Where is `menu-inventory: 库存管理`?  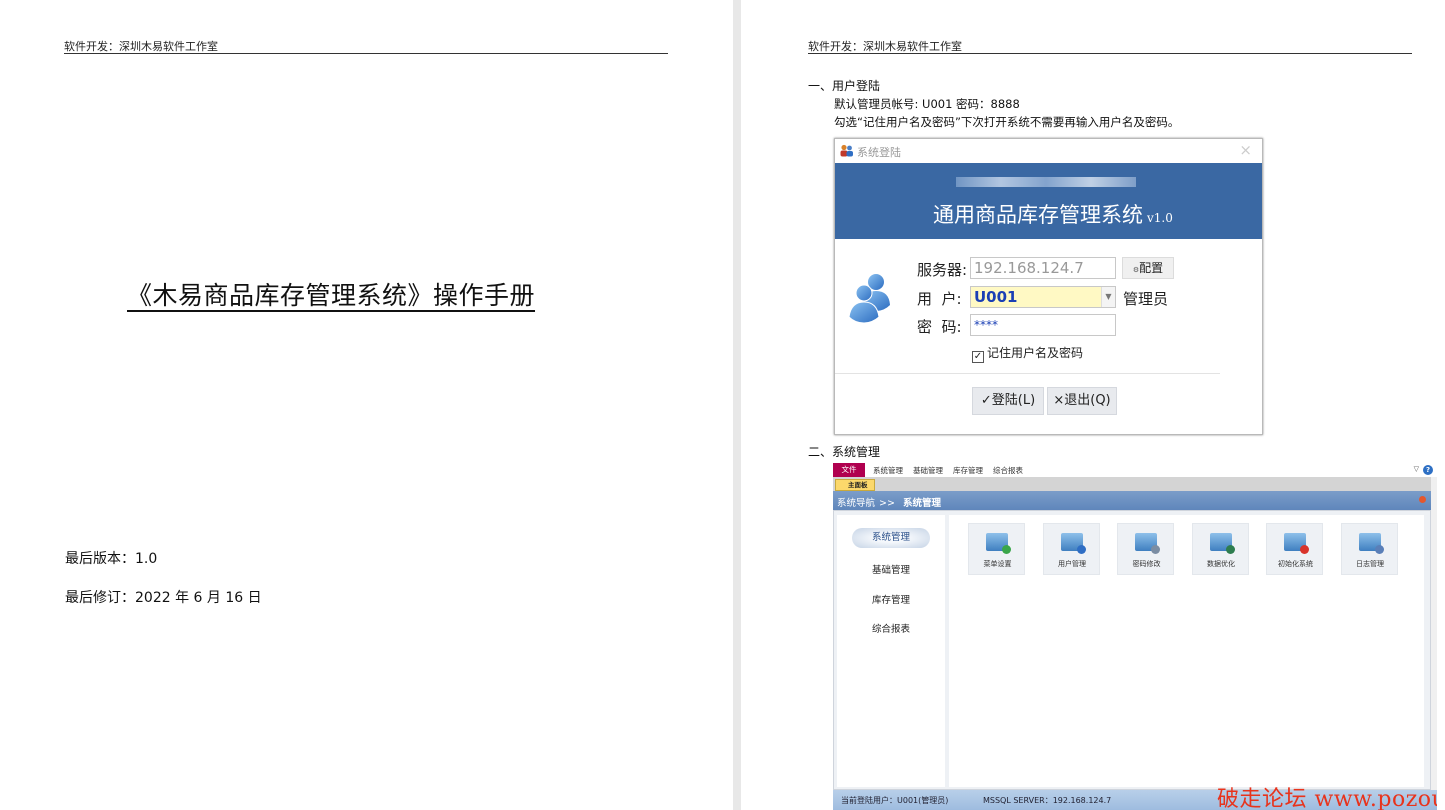 menu-inventory: 库存管理 is located at coordinates (968, 470).